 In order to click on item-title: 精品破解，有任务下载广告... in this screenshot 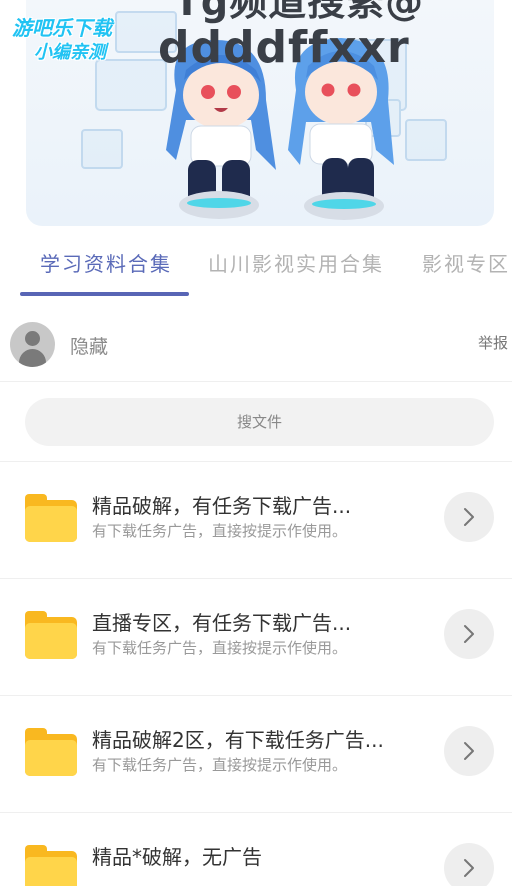, I will do `click(222, 506)`.